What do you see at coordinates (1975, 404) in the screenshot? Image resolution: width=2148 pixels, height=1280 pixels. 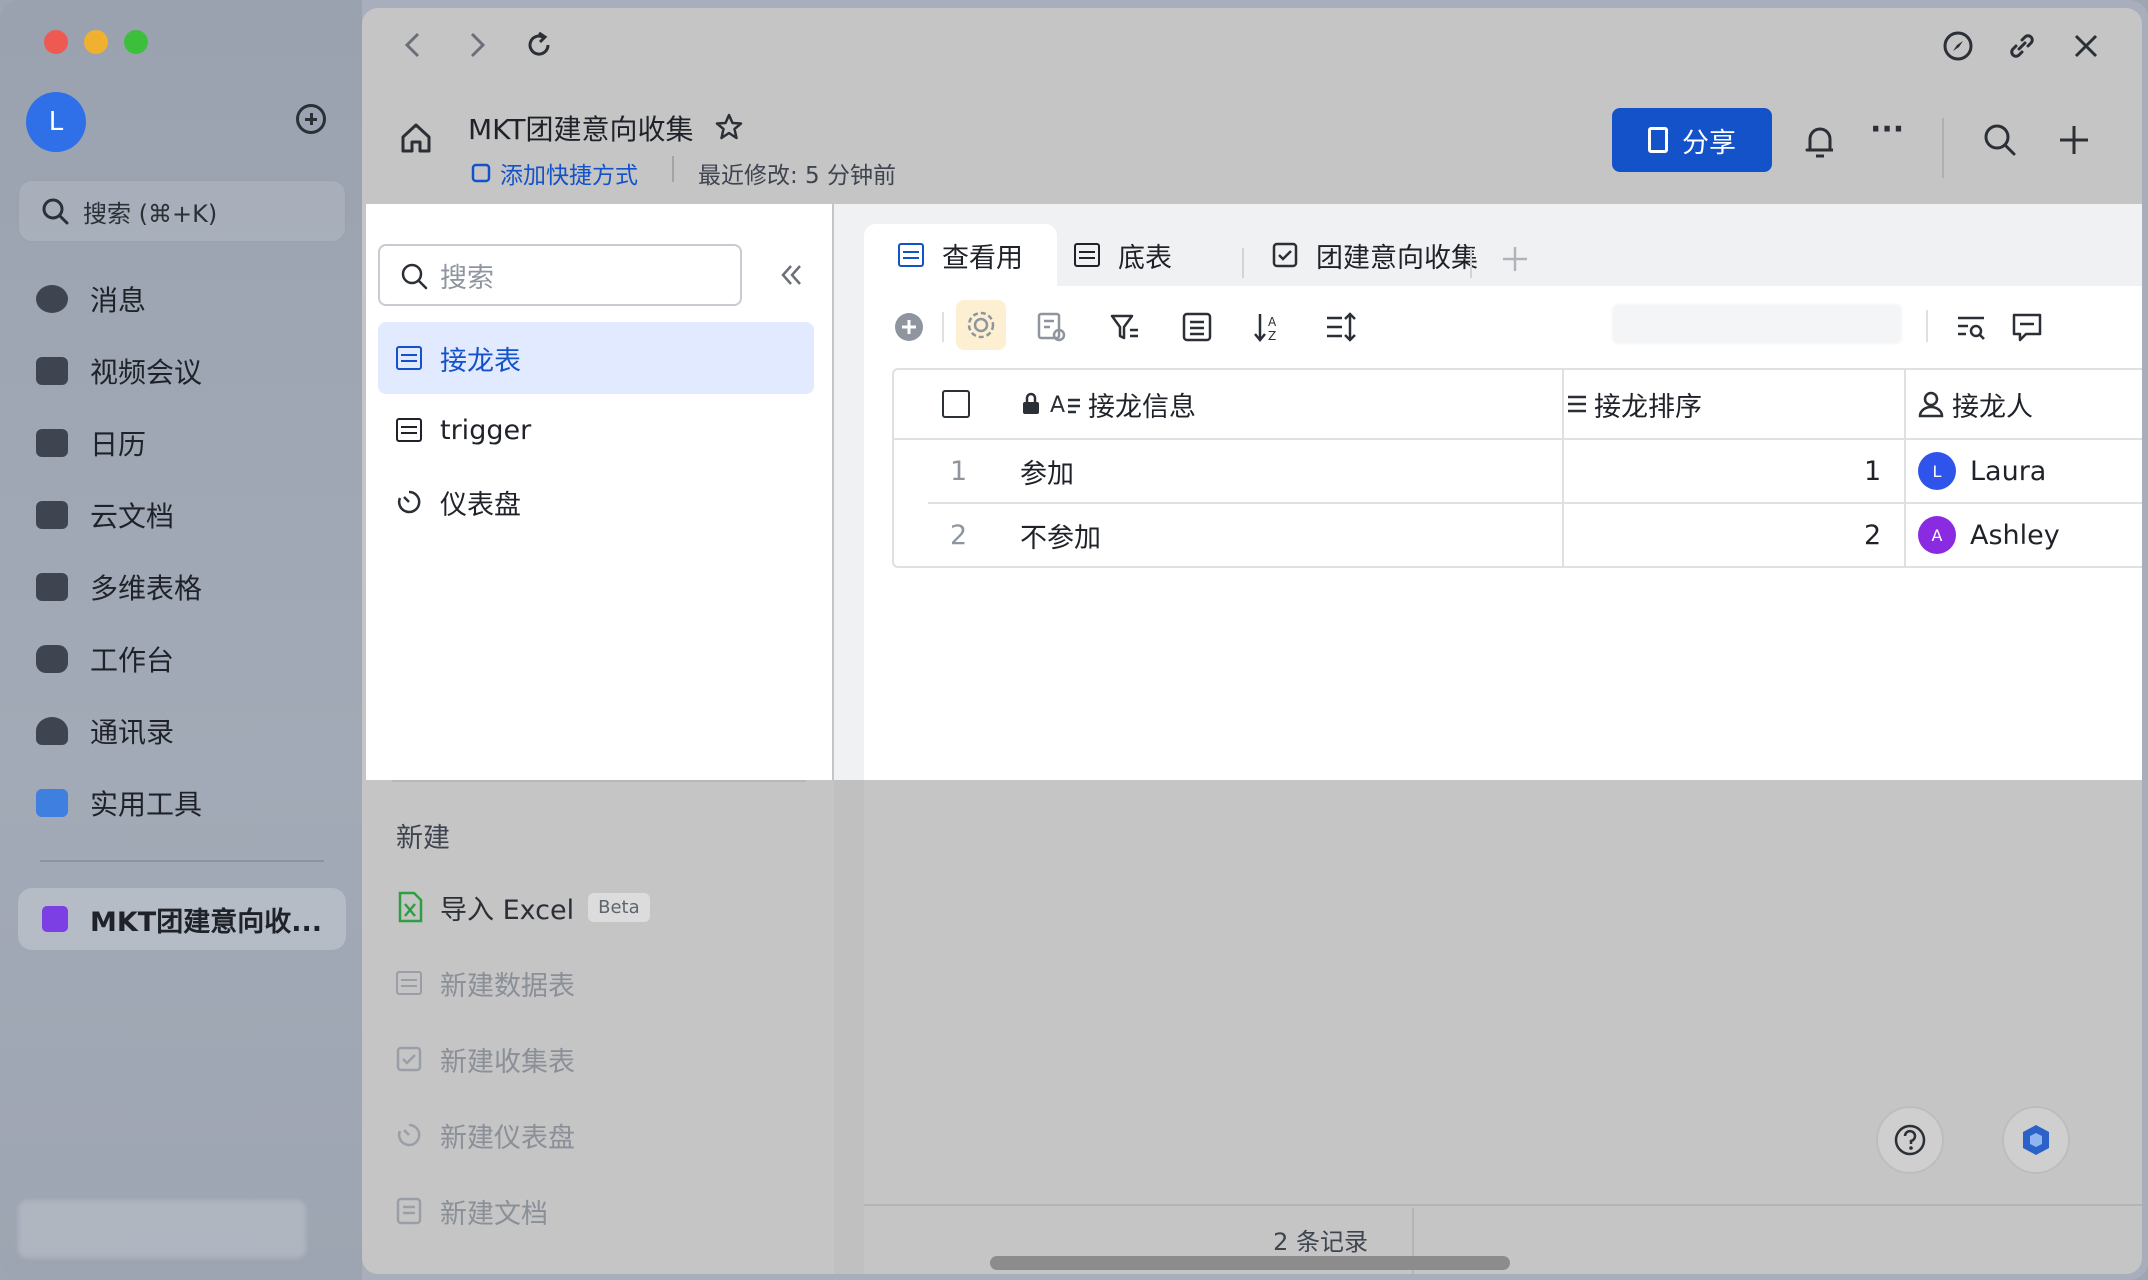 I see `column-header-person: 接龙人` at bounding box center [1975, 404].